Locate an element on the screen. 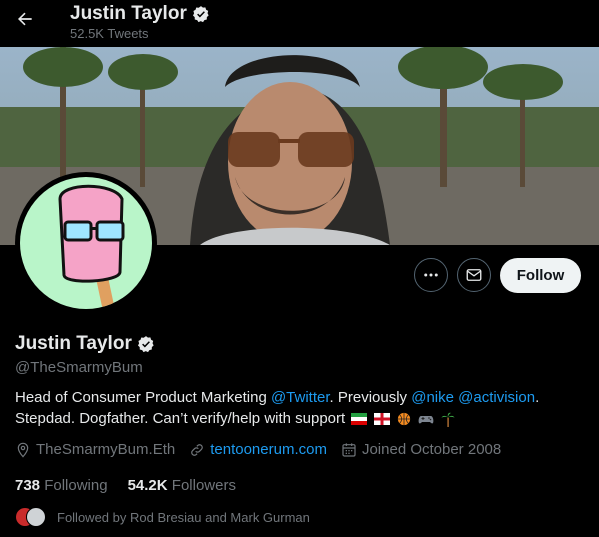 Image resolution: width=599 pixels, height=537 pixels. followers-stat: 54.2K Followers is located at coordinates (182, 485).